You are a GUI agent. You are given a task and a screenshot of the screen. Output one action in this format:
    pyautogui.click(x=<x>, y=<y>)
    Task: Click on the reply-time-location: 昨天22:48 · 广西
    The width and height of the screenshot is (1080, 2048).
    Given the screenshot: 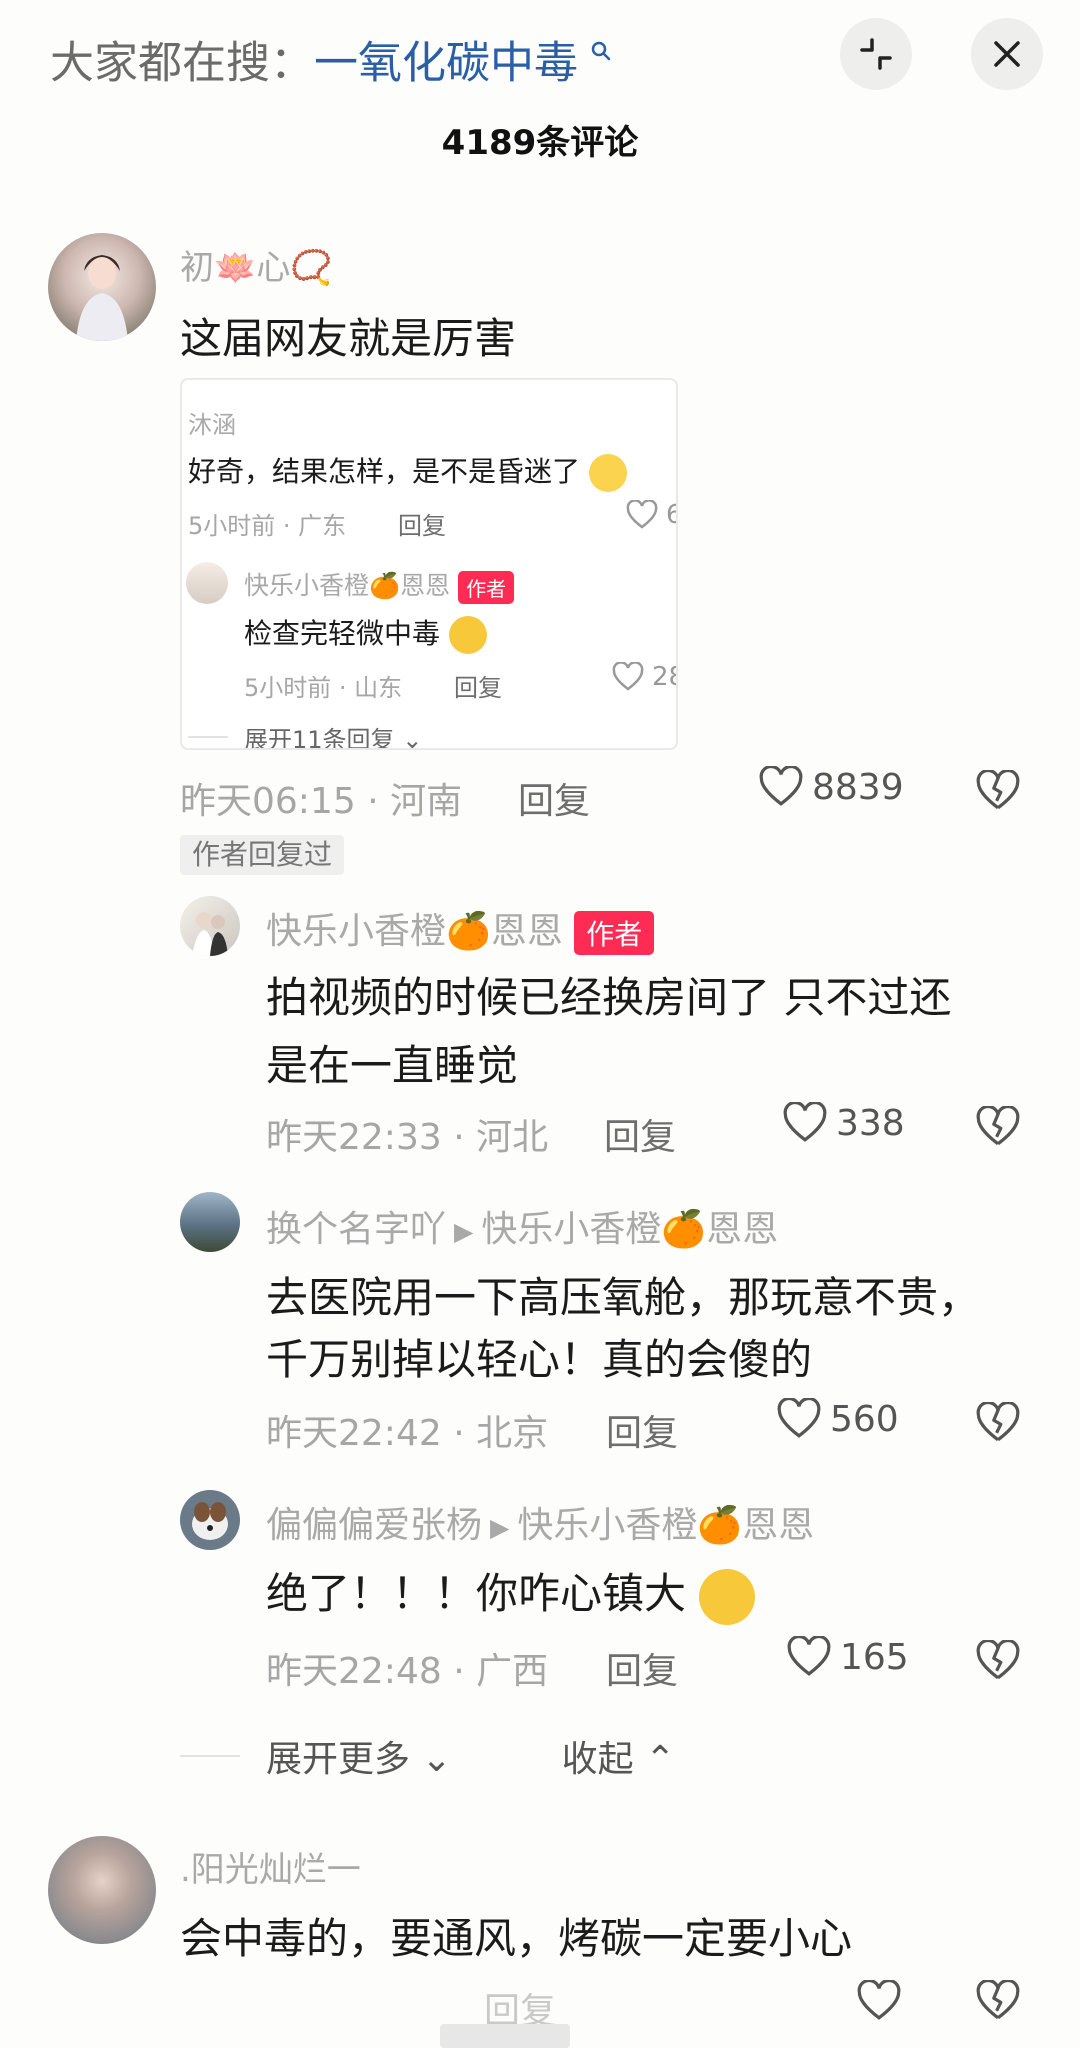 What is the action you would take?
    pyautogui.click(x=407, y=1671)
    